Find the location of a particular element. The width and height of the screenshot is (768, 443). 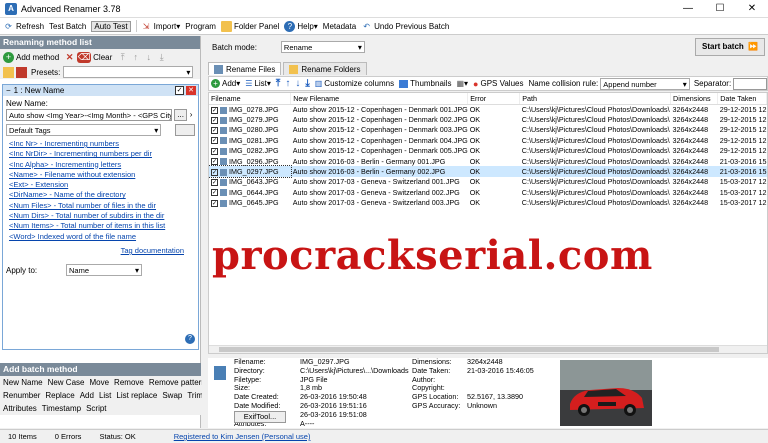

chevron-right-icon: › is located at coordinates (191, 115).